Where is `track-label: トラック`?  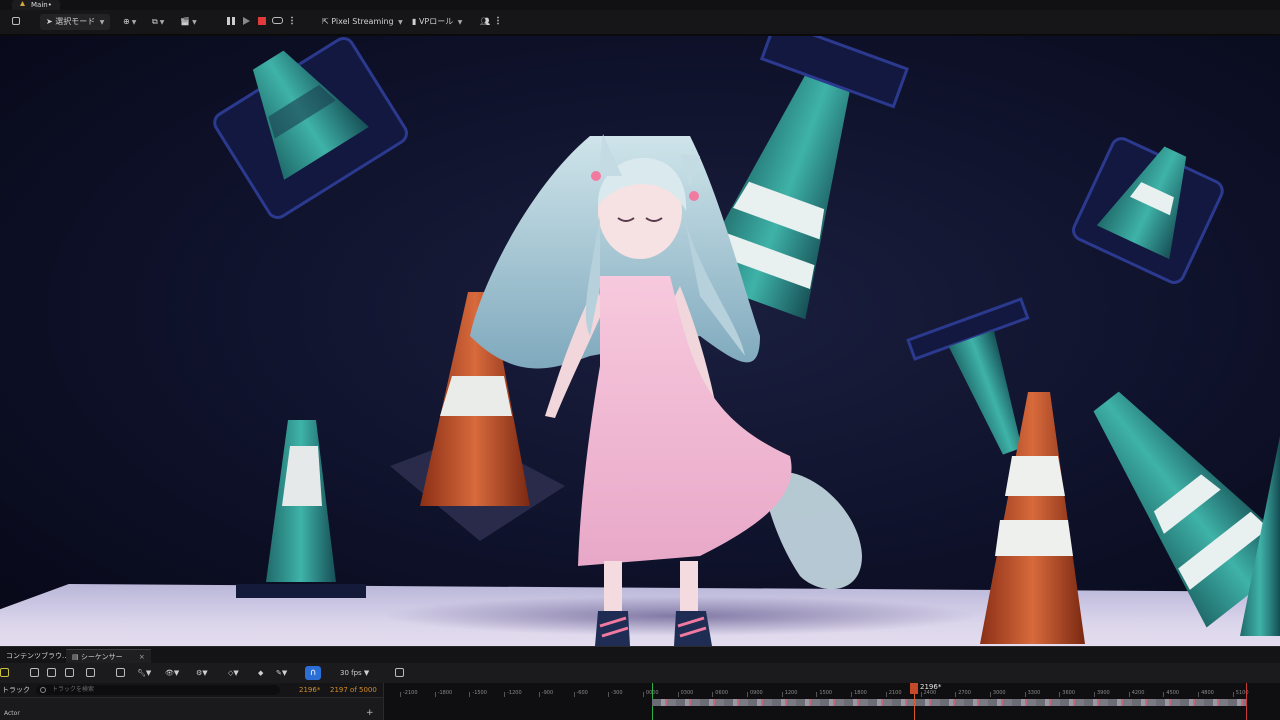 track-label: トラック is located at coordinates (16, 690).